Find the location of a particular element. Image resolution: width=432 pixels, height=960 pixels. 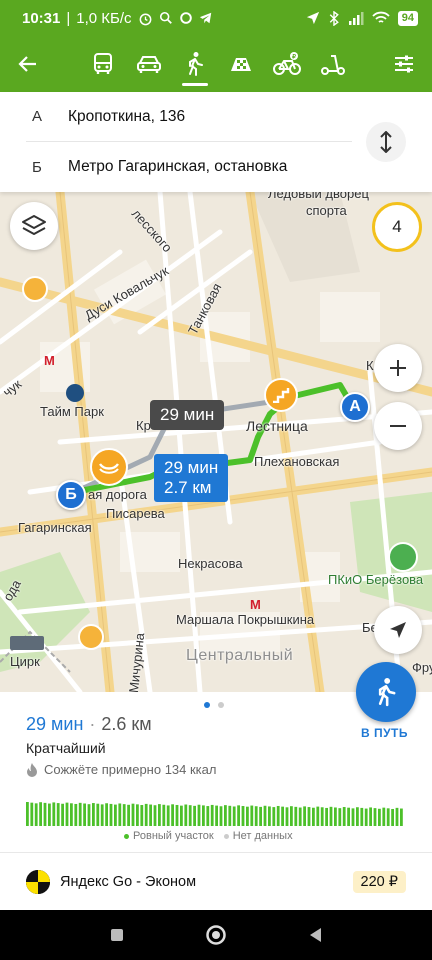

taim-park-icon is located at coordinates (75, 393).